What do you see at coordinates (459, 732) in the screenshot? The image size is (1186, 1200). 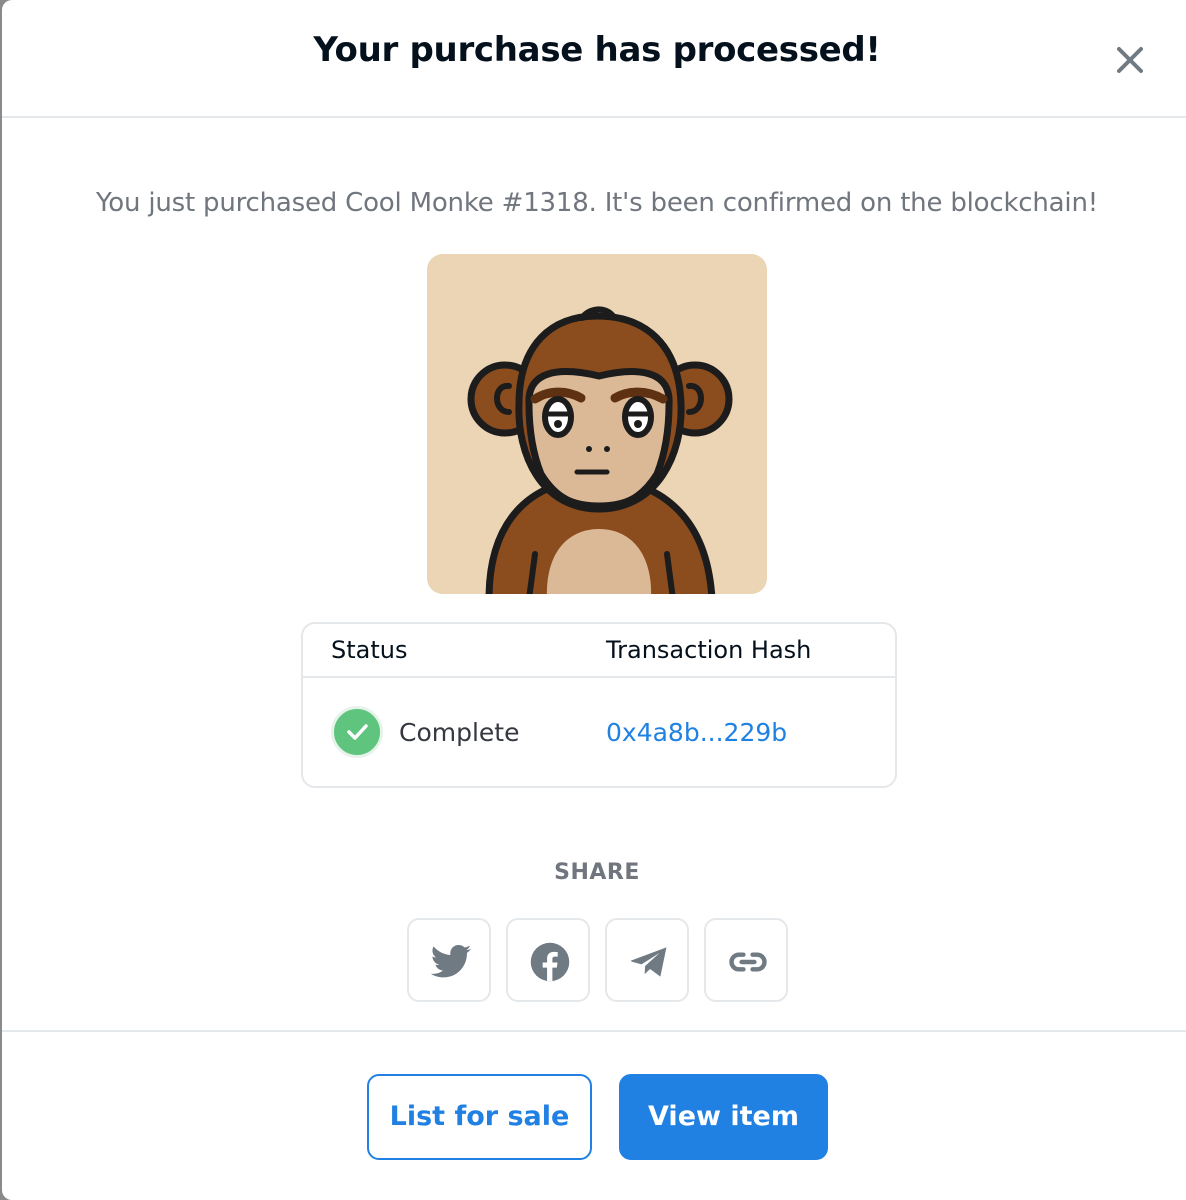 I see `status-value: Complete` at bounding box center [459, 732].